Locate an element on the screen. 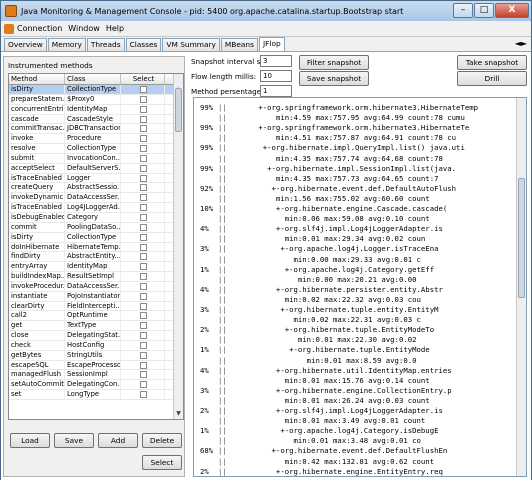  add-button: Add is located at coordinates (118, 440).